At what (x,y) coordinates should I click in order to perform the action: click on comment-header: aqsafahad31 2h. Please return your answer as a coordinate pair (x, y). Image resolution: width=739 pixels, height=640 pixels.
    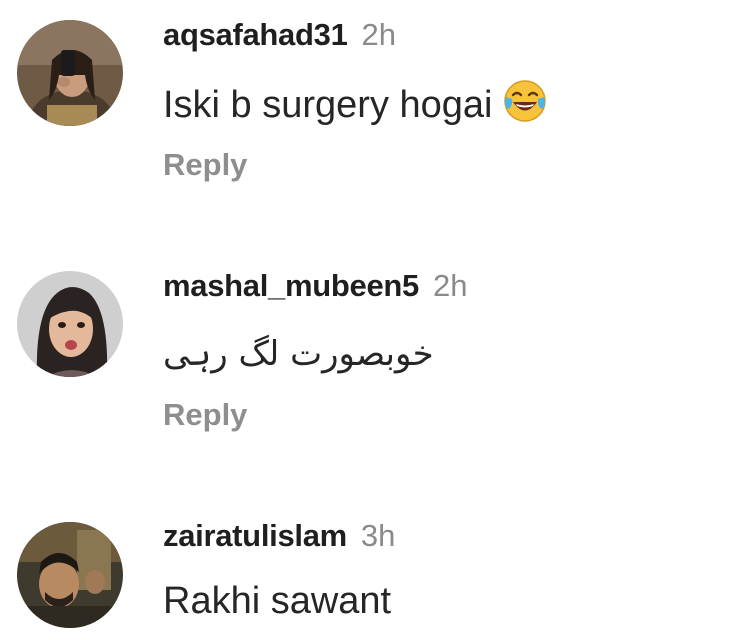
    Looking at the image, I should click on (279, 35).